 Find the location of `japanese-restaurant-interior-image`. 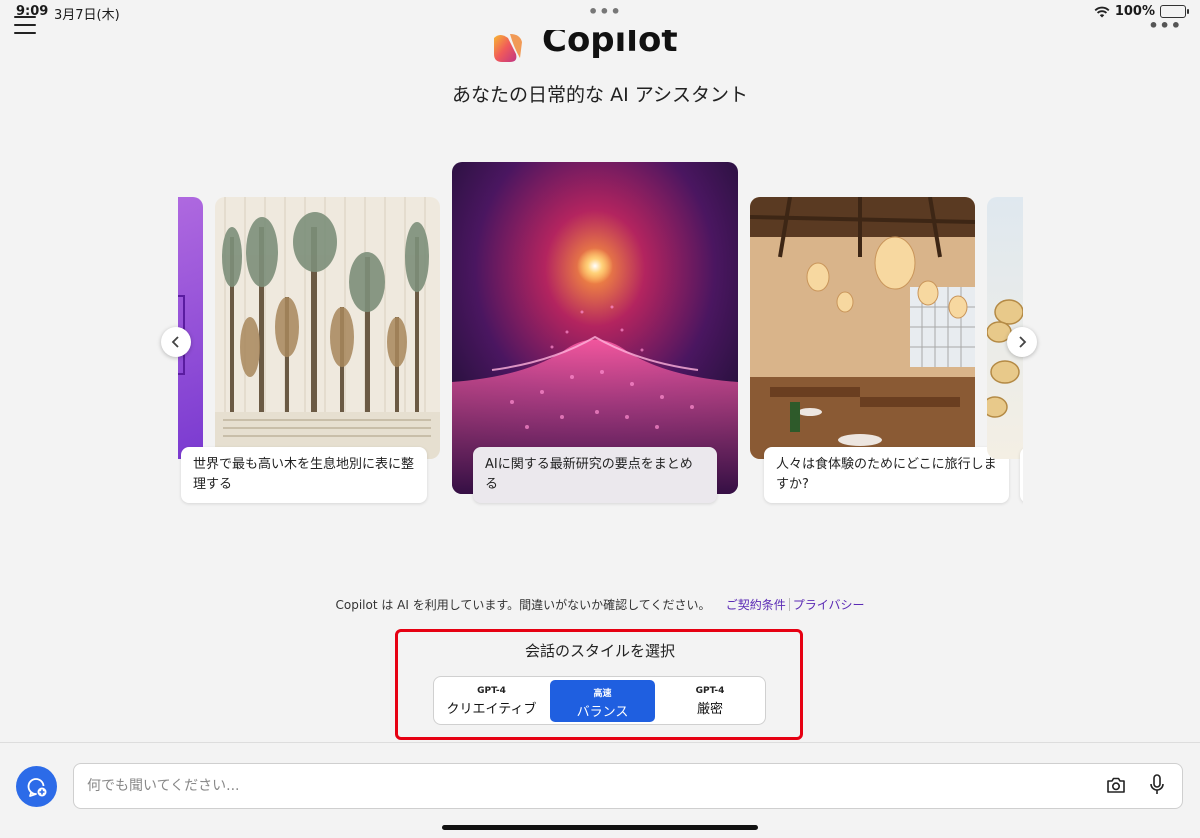

japanese-restaurant-interior-image is located at coordinates (862, 328).